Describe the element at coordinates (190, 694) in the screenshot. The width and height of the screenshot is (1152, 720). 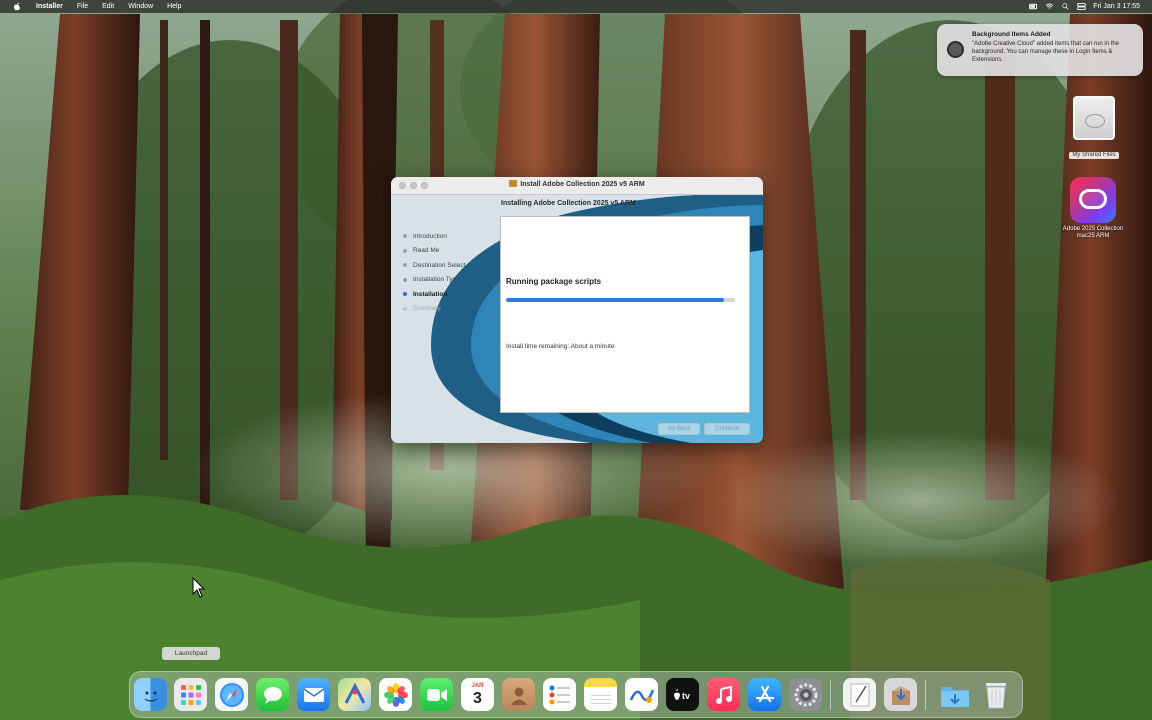
I see `launchpad-icon` at that location.